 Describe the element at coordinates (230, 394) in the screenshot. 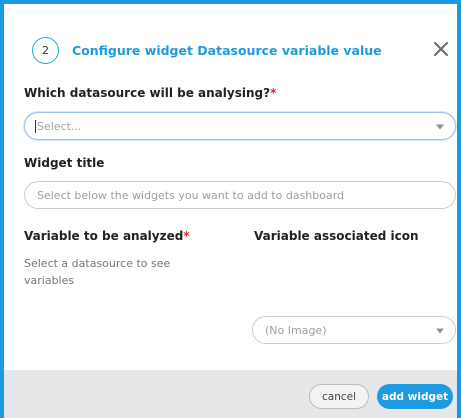

I see `dialog-footer: cancel add widget` at that location.